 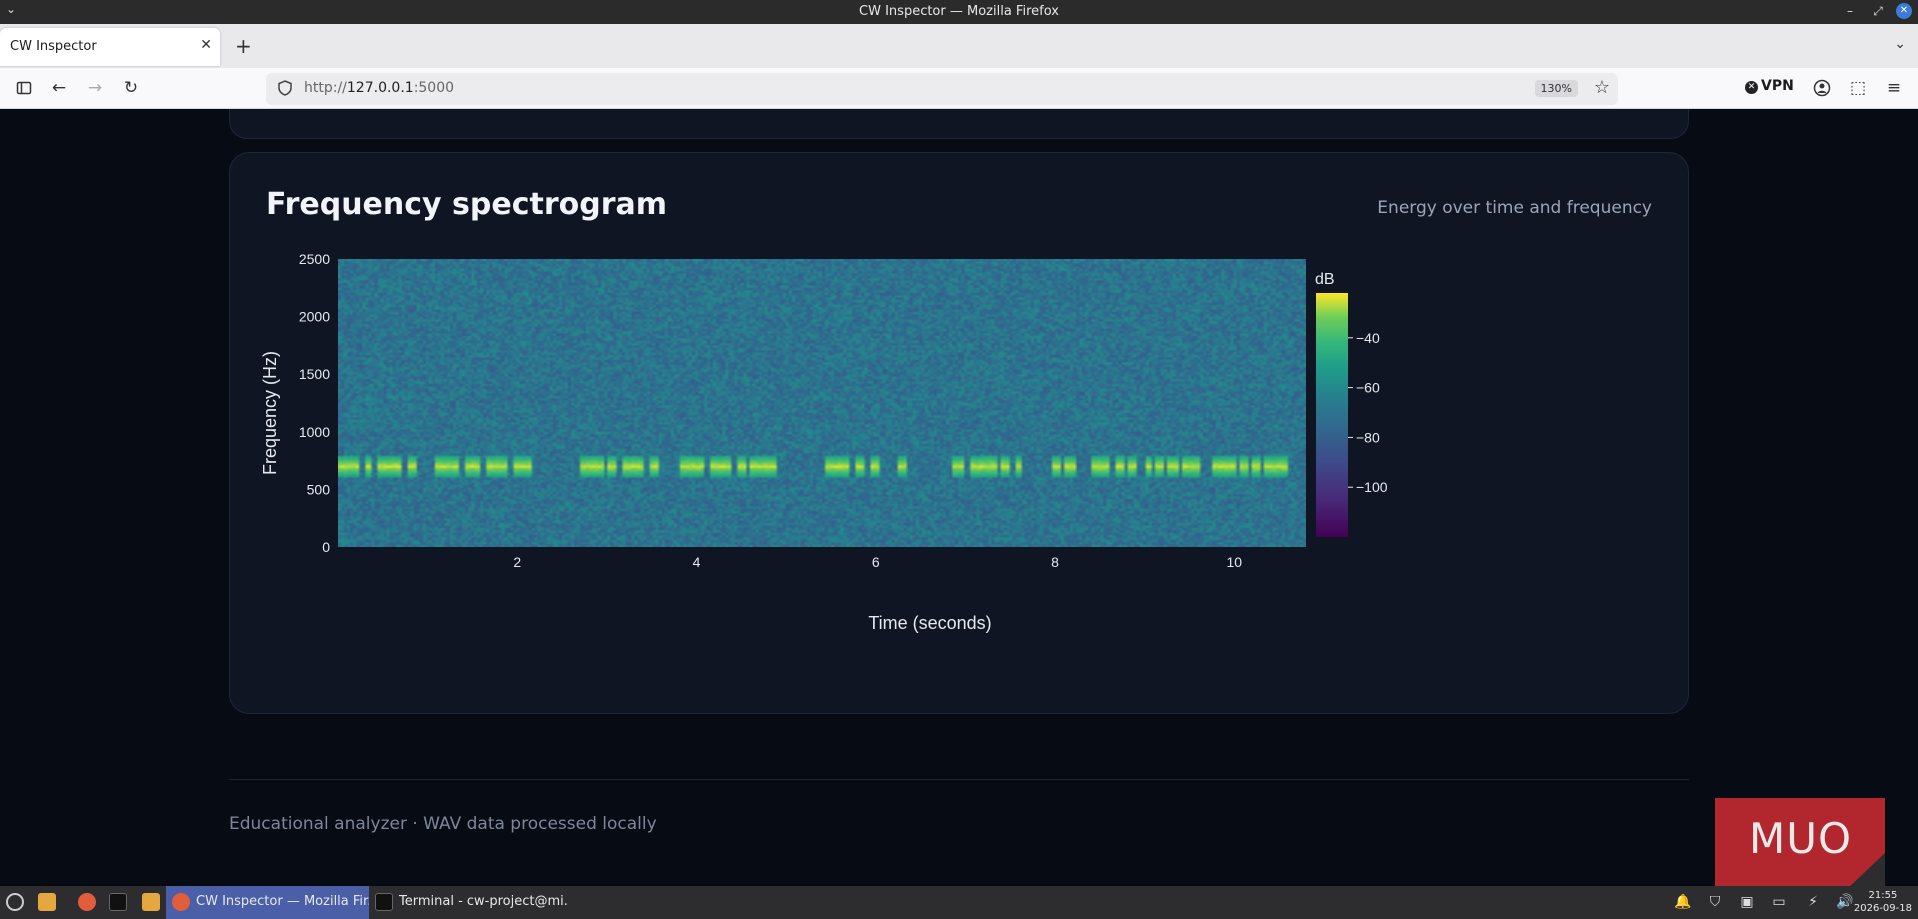 What do you see at coordinates (87, 902) in the screenshot?
I see `firefox-launcher-icon` at bounding box center [87, 902].